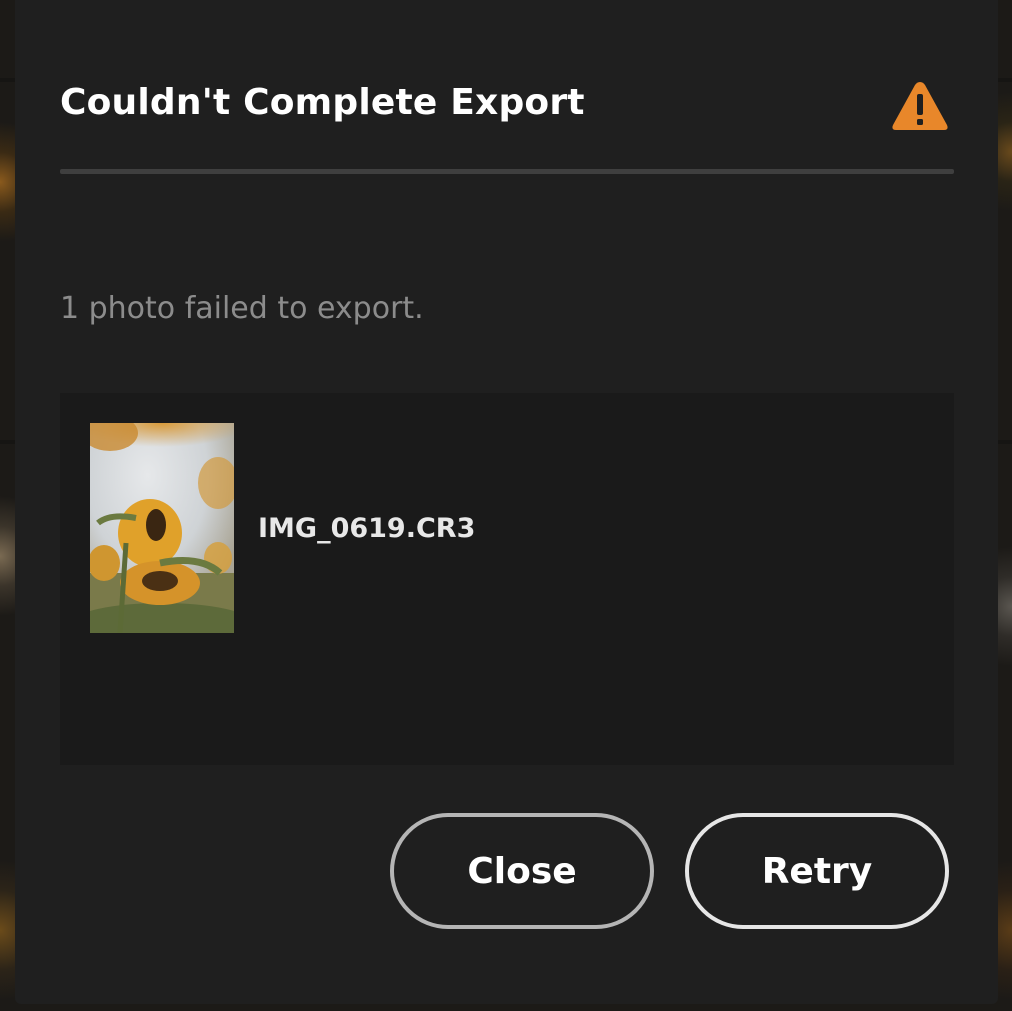 This screenshot has height=1011, width=1012. Describe the element at coordinates (367, 528) in the screenshot. I see `file-name: IMG_0619.CR3` at that location.